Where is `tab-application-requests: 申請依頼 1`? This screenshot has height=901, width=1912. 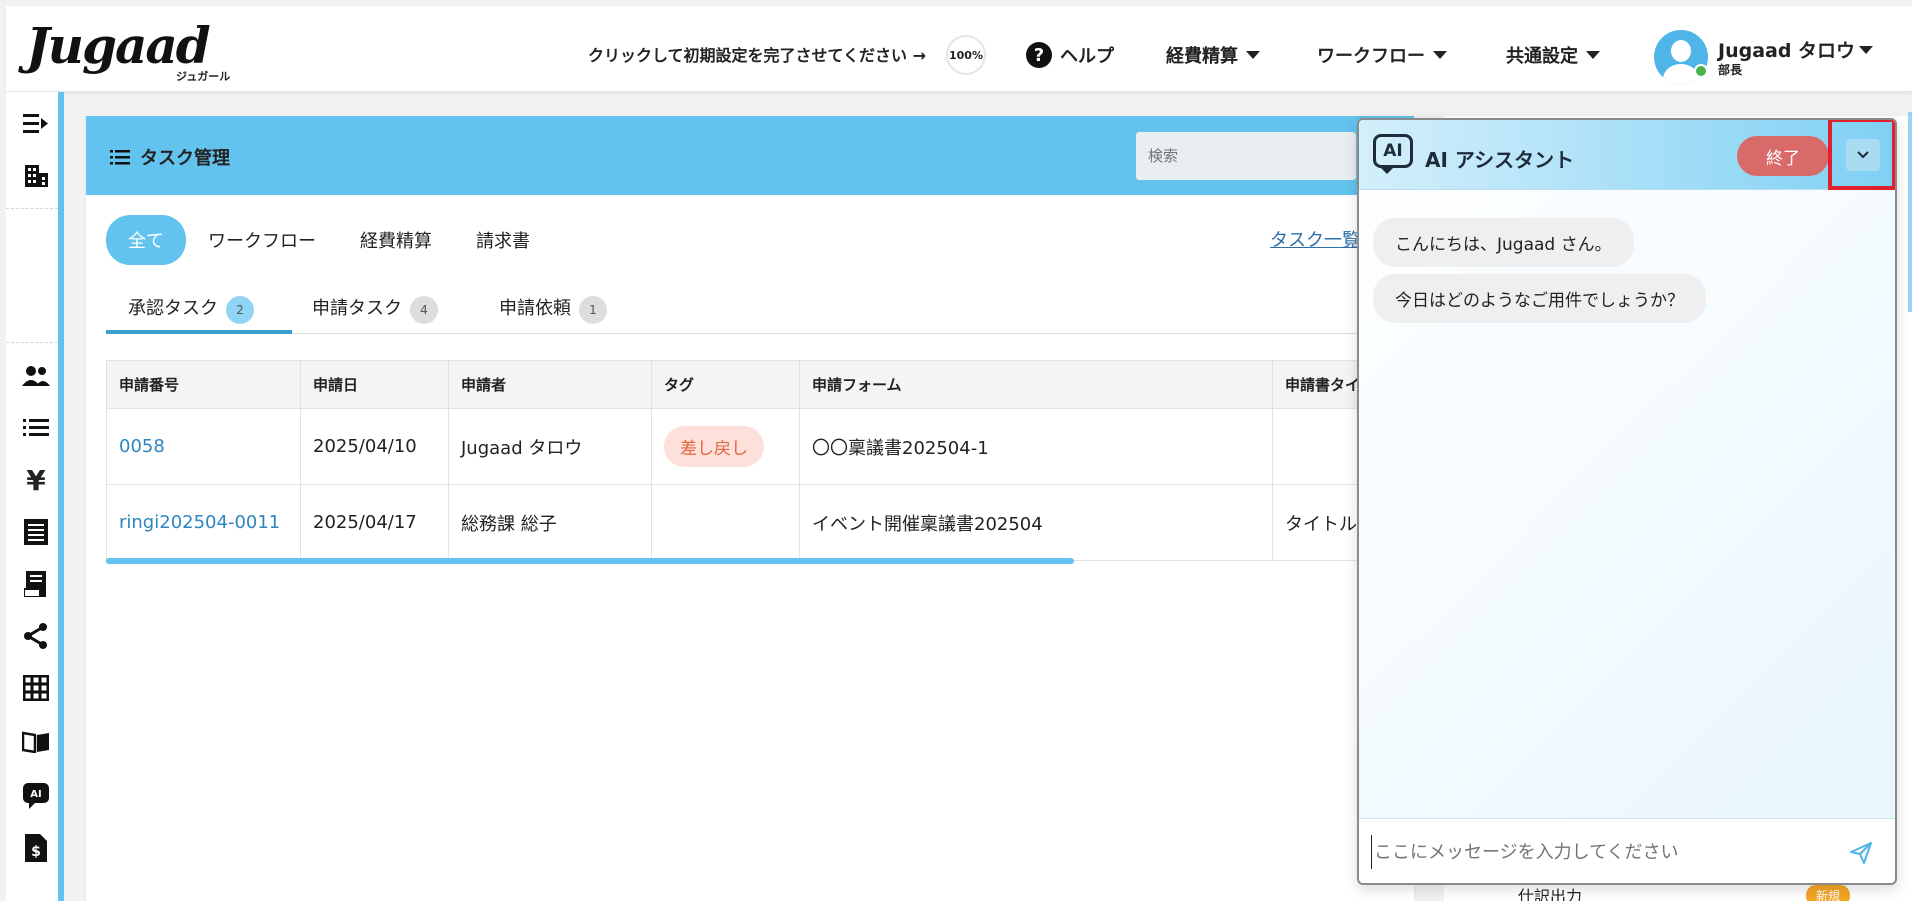 tab-application-requests: 申請依頼 1 is located at coordinates (553, 308).